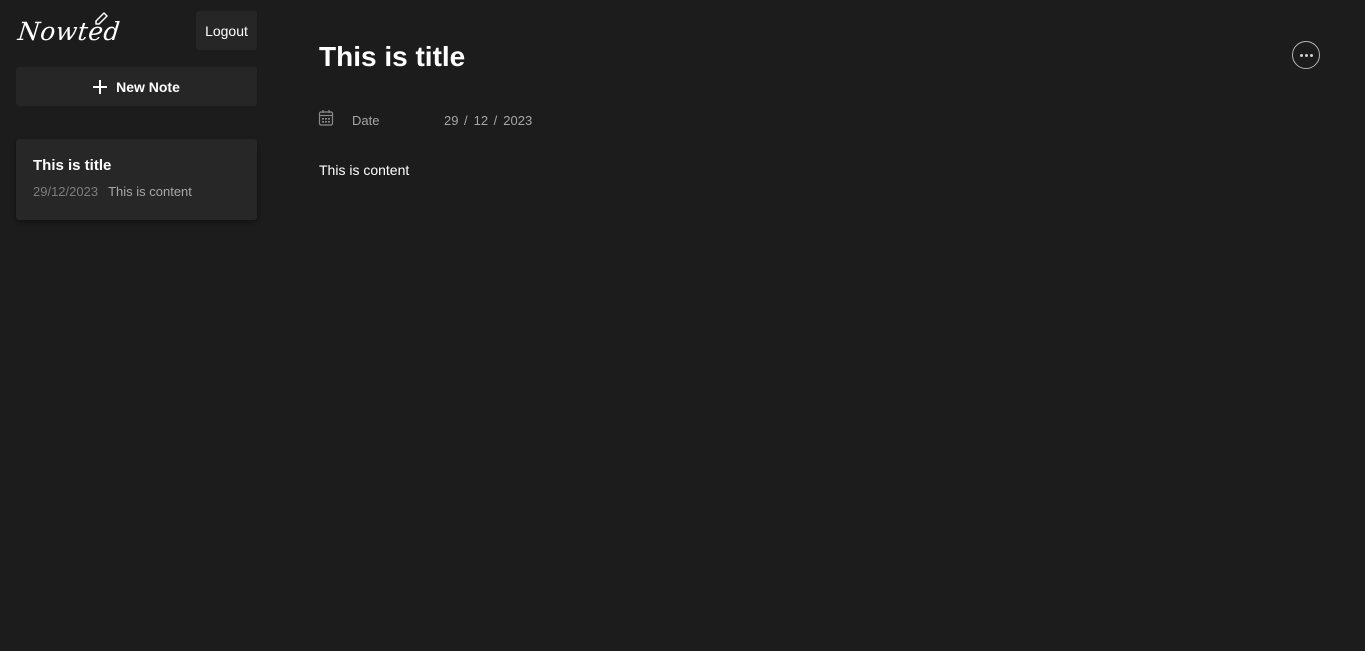  What do you see at coordinates (72, 165) in the screenshot?
I see `note-item-title: This is title` at bounding box center [72, 165].